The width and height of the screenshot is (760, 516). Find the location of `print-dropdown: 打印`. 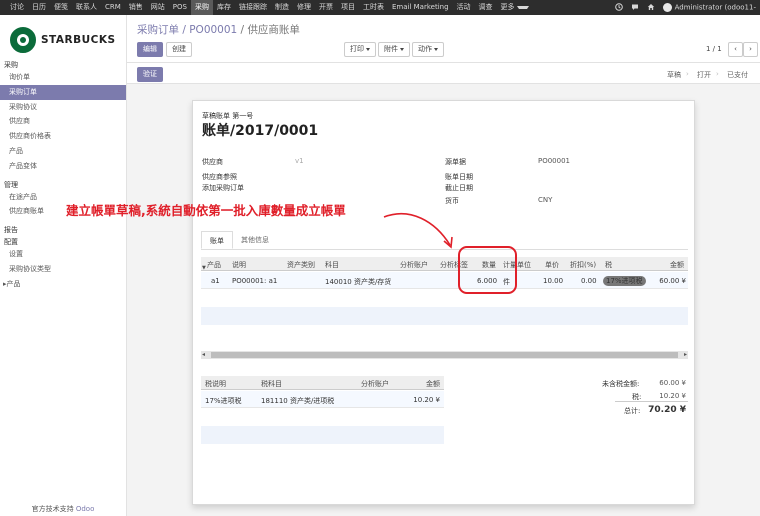

print-dropdown: 打印 is located at coordinates (360, 49).